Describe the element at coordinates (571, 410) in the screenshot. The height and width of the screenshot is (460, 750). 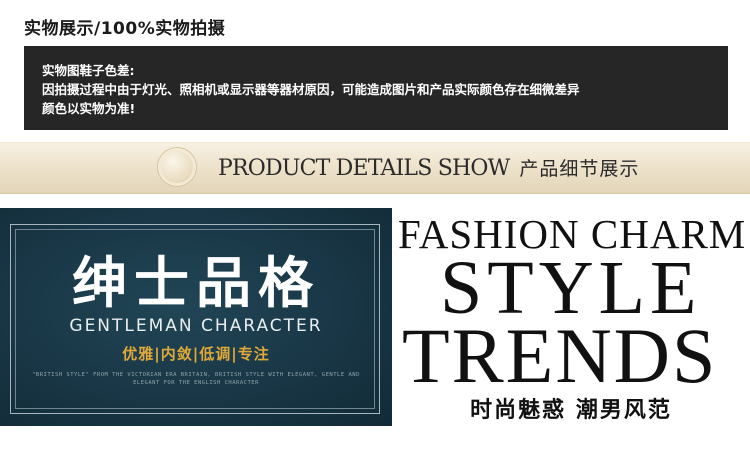
I see `fashion-chinese-slogan: 时尚魅惑 潮男风范` at that location.